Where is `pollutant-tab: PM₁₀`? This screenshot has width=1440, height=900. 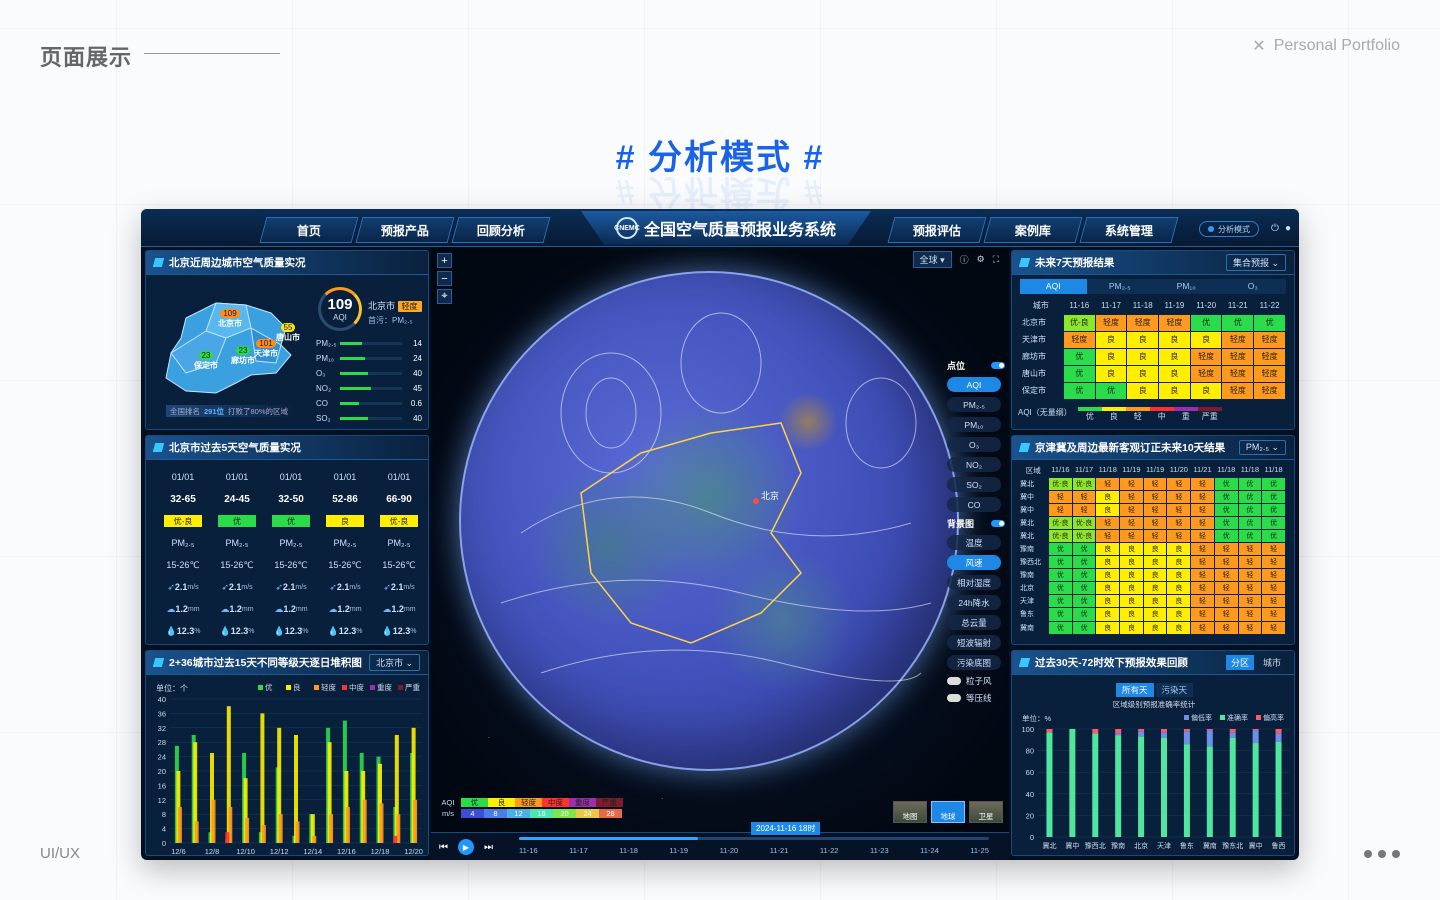 pollutant-tab: PM₁₀ is located at coordinates (1186, 286).